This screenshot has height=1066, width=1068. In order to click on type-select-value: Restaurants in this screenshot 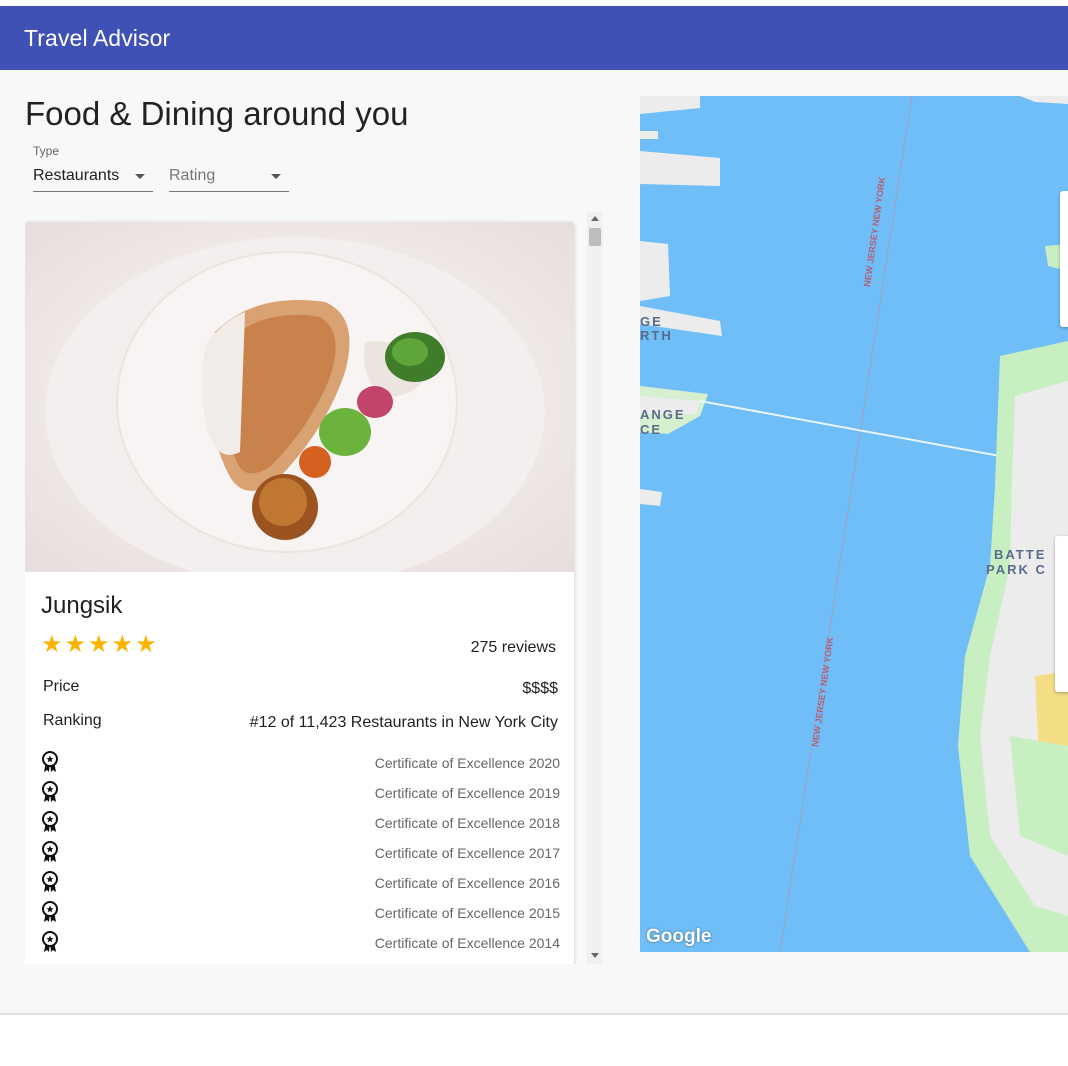, I will do `click(76, 175)`.